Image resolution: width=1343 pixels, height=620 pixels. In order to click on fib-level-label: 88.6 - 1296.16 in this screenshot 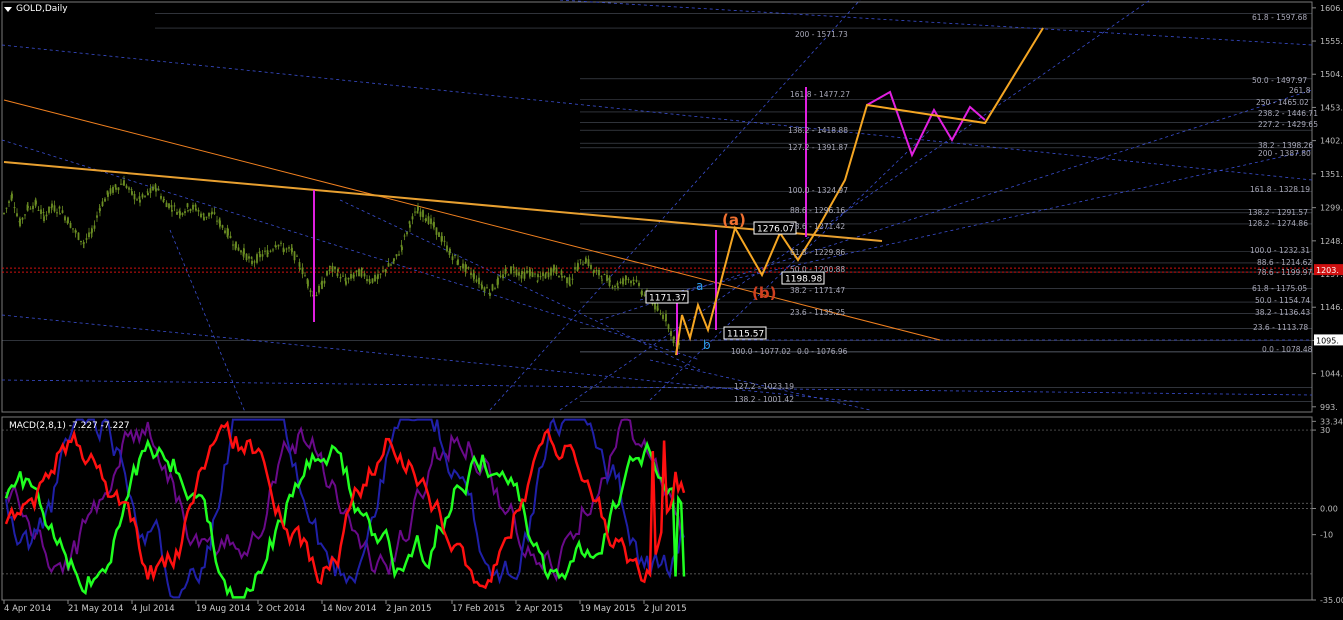, I will do `click(817, 210)`.